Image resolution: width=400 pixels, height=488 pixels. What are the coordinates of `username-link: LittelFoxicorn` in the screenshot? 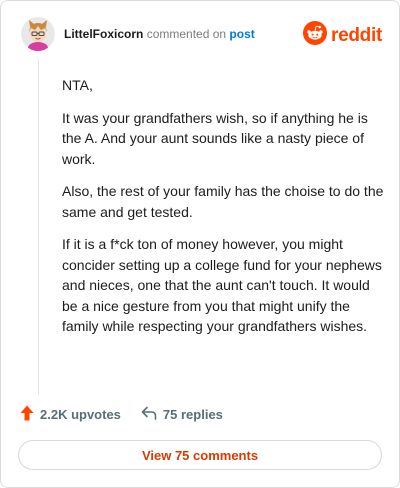 It's located at (103, 34).